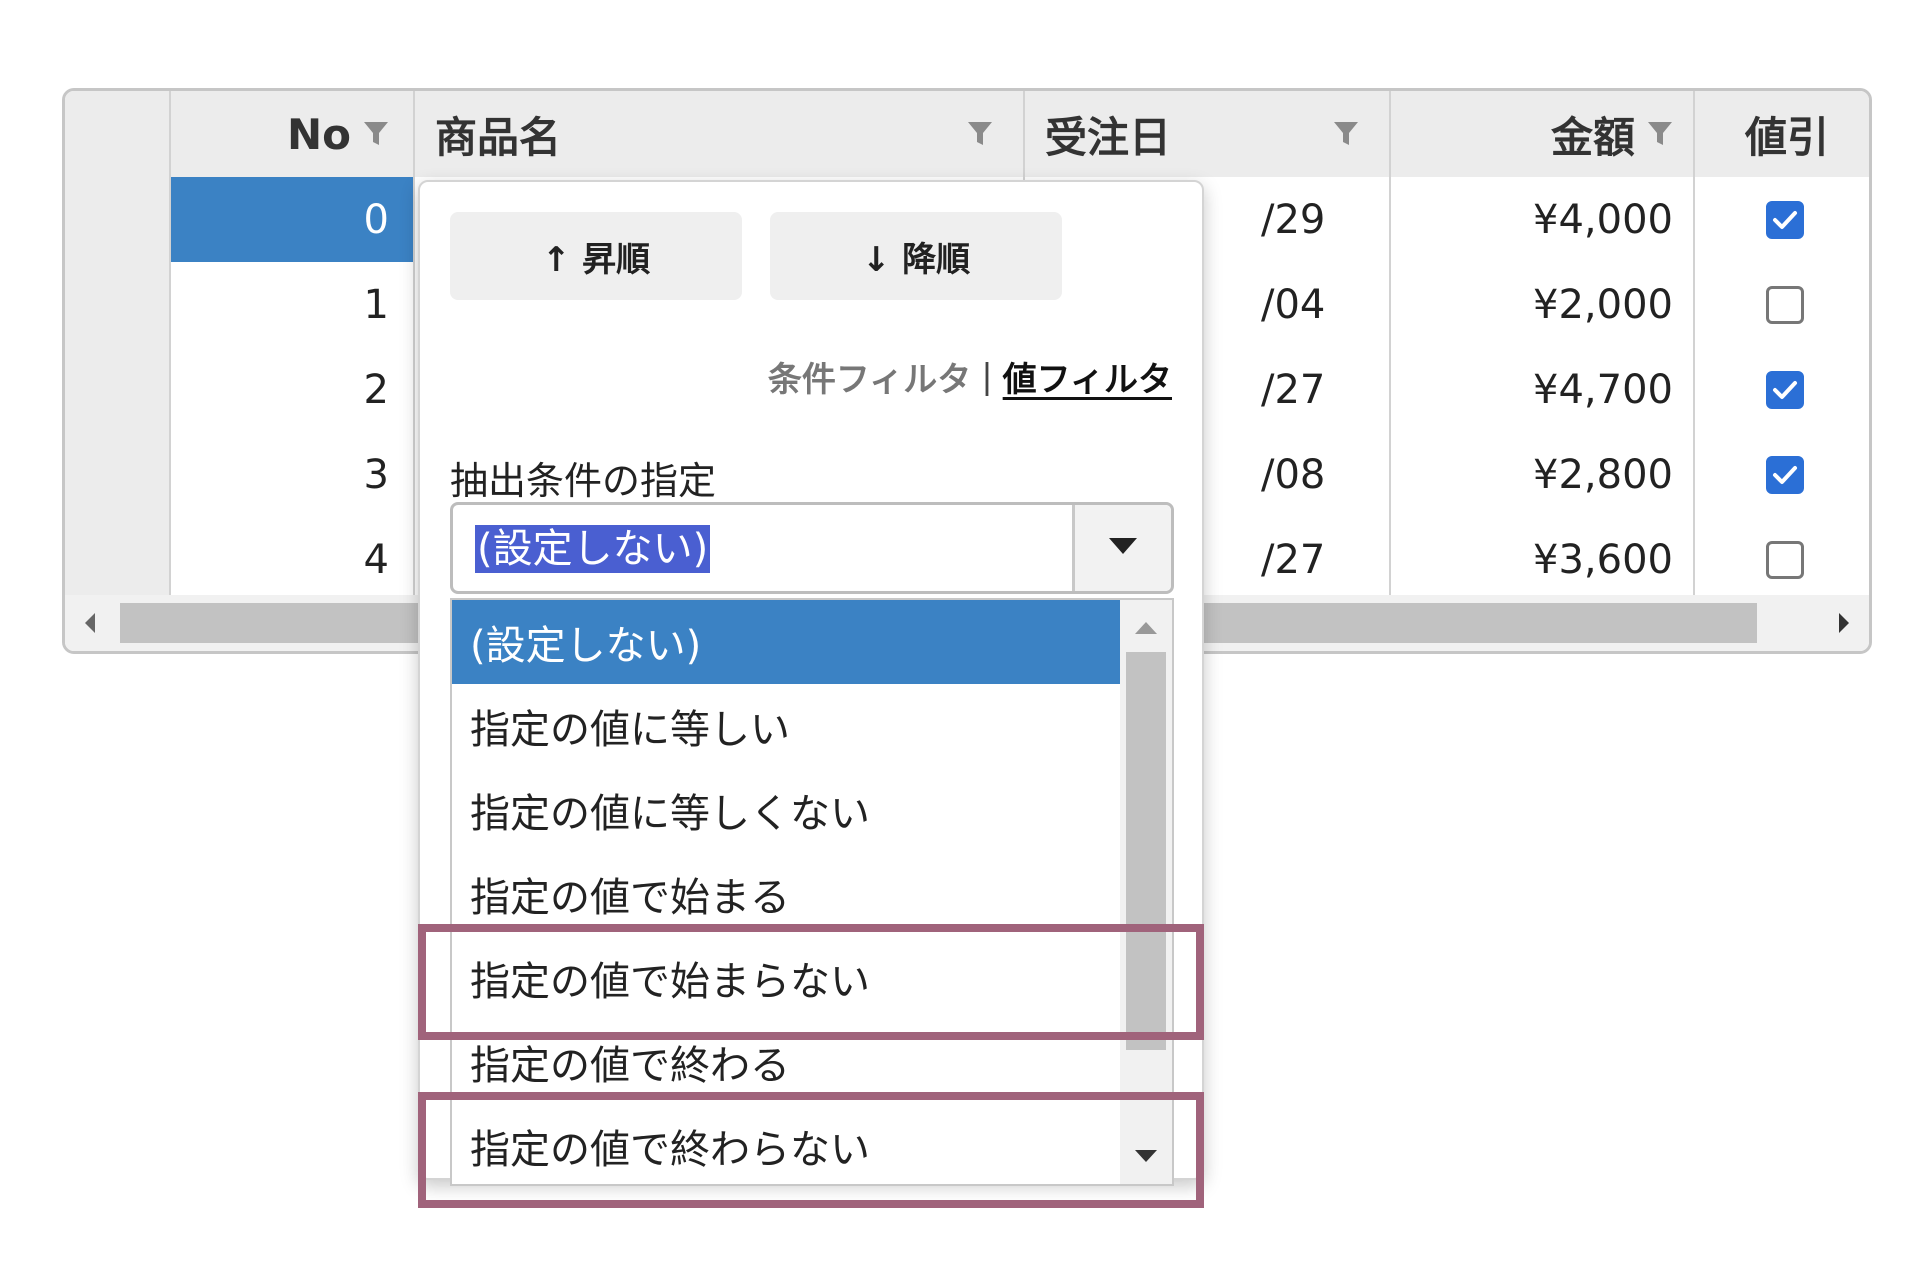 This screenshot has height=1273, width=1920. I want to click on cell-no: 1, so click(293, 304).